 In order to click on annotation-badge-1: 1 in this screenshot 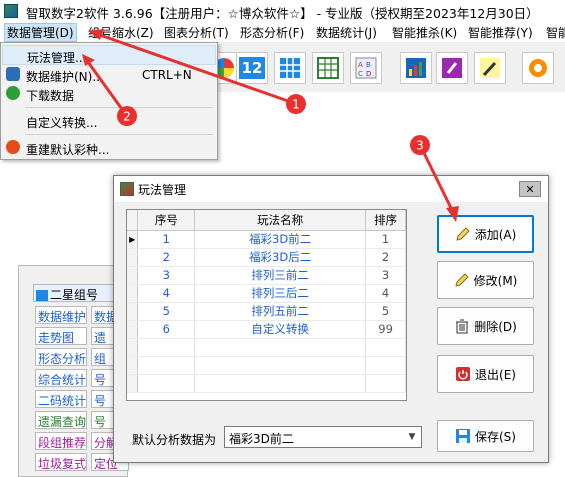, I will do `click(296, 104)`.